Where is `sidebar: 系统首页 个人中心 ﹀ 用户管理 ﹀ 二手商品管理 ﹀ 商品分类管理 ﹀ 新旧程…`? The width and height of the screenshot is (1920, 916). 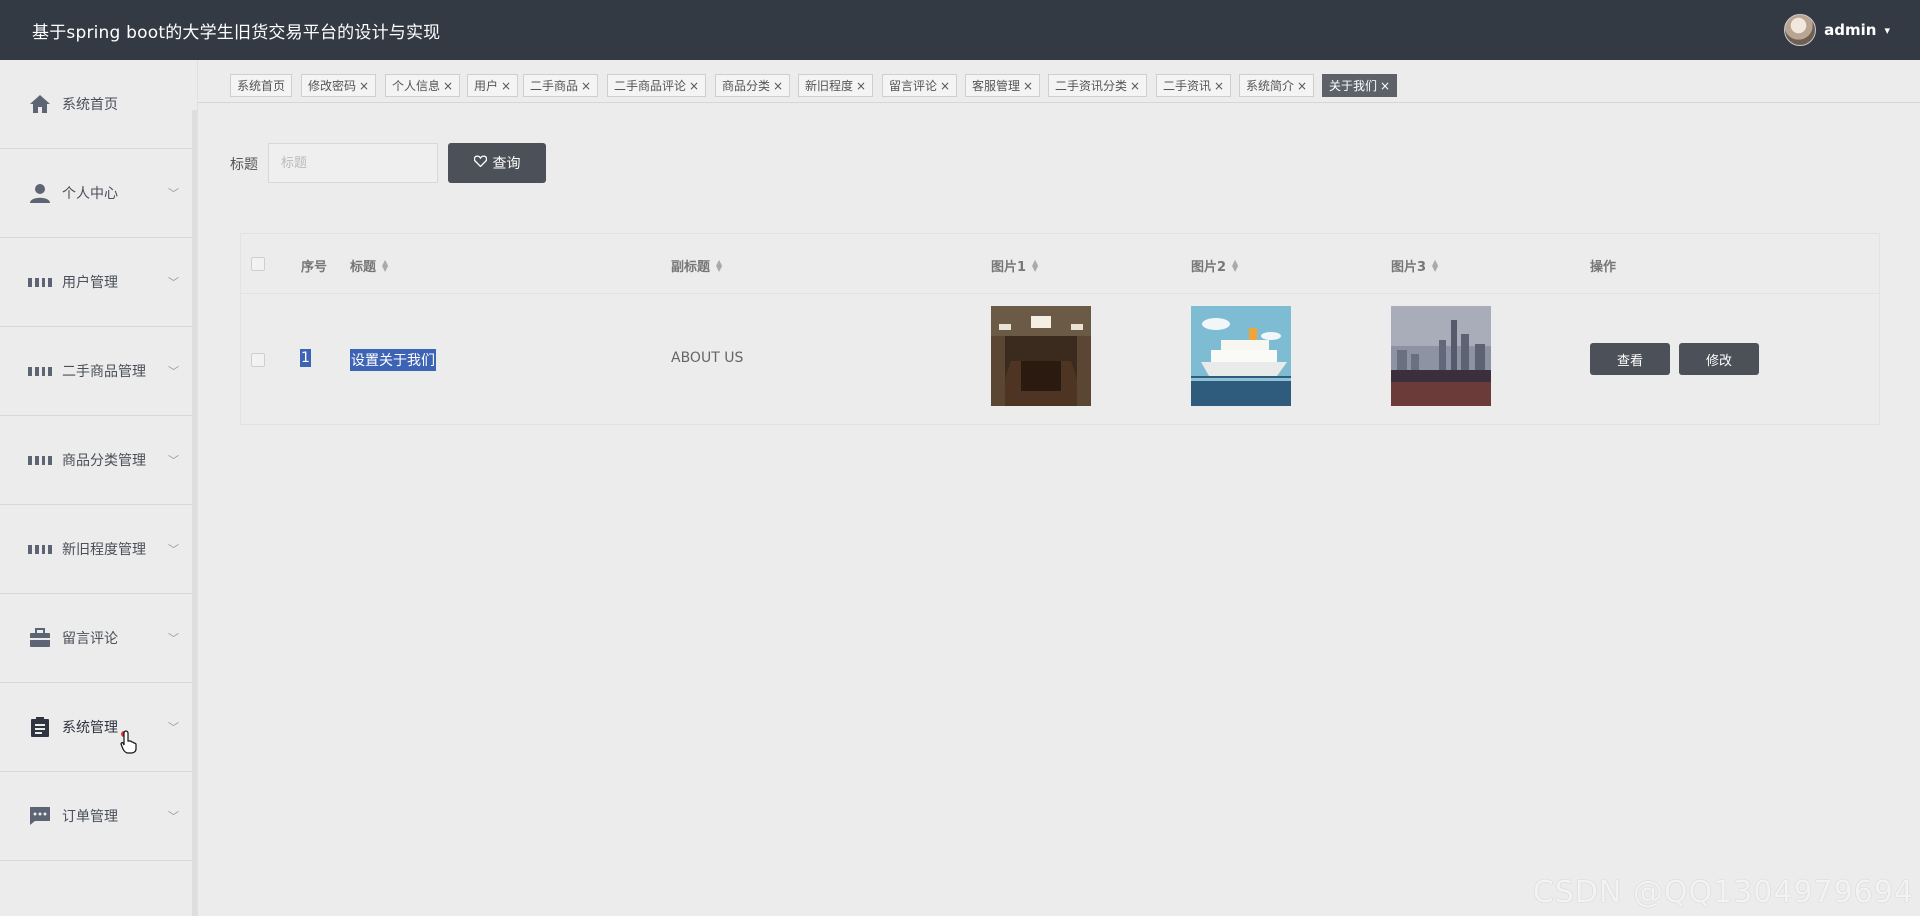
sidebar: 系统首页 个人中心 ﹀ 用户管理 ﹀ 二手商品管理 ﹀ 商品分类管理 ﹀ 新旧程… is located at coordinates (99, 488).